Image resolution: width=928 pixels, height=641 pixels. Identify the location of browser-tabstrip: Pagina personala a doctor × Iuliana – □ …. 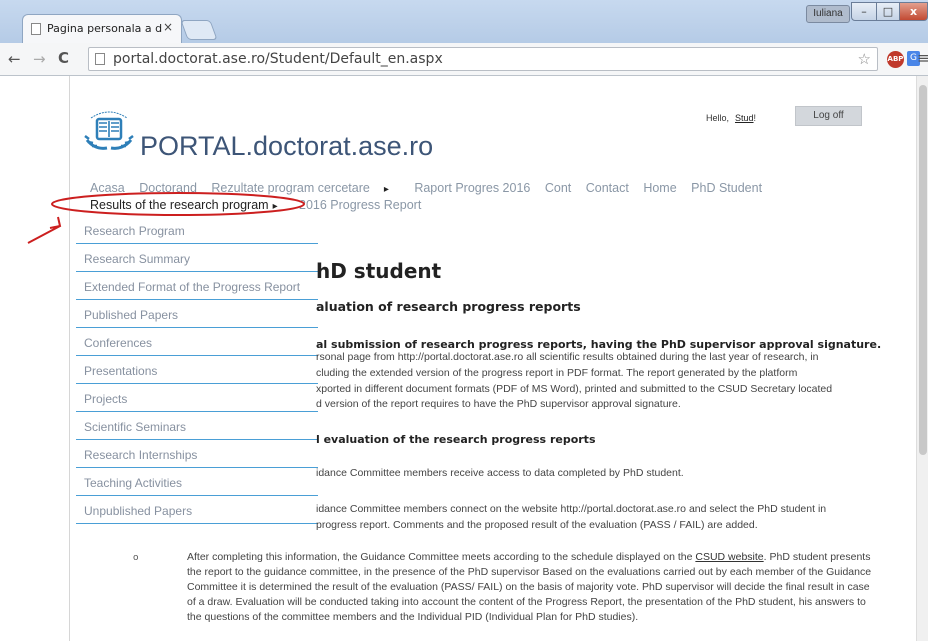
(464, 21).